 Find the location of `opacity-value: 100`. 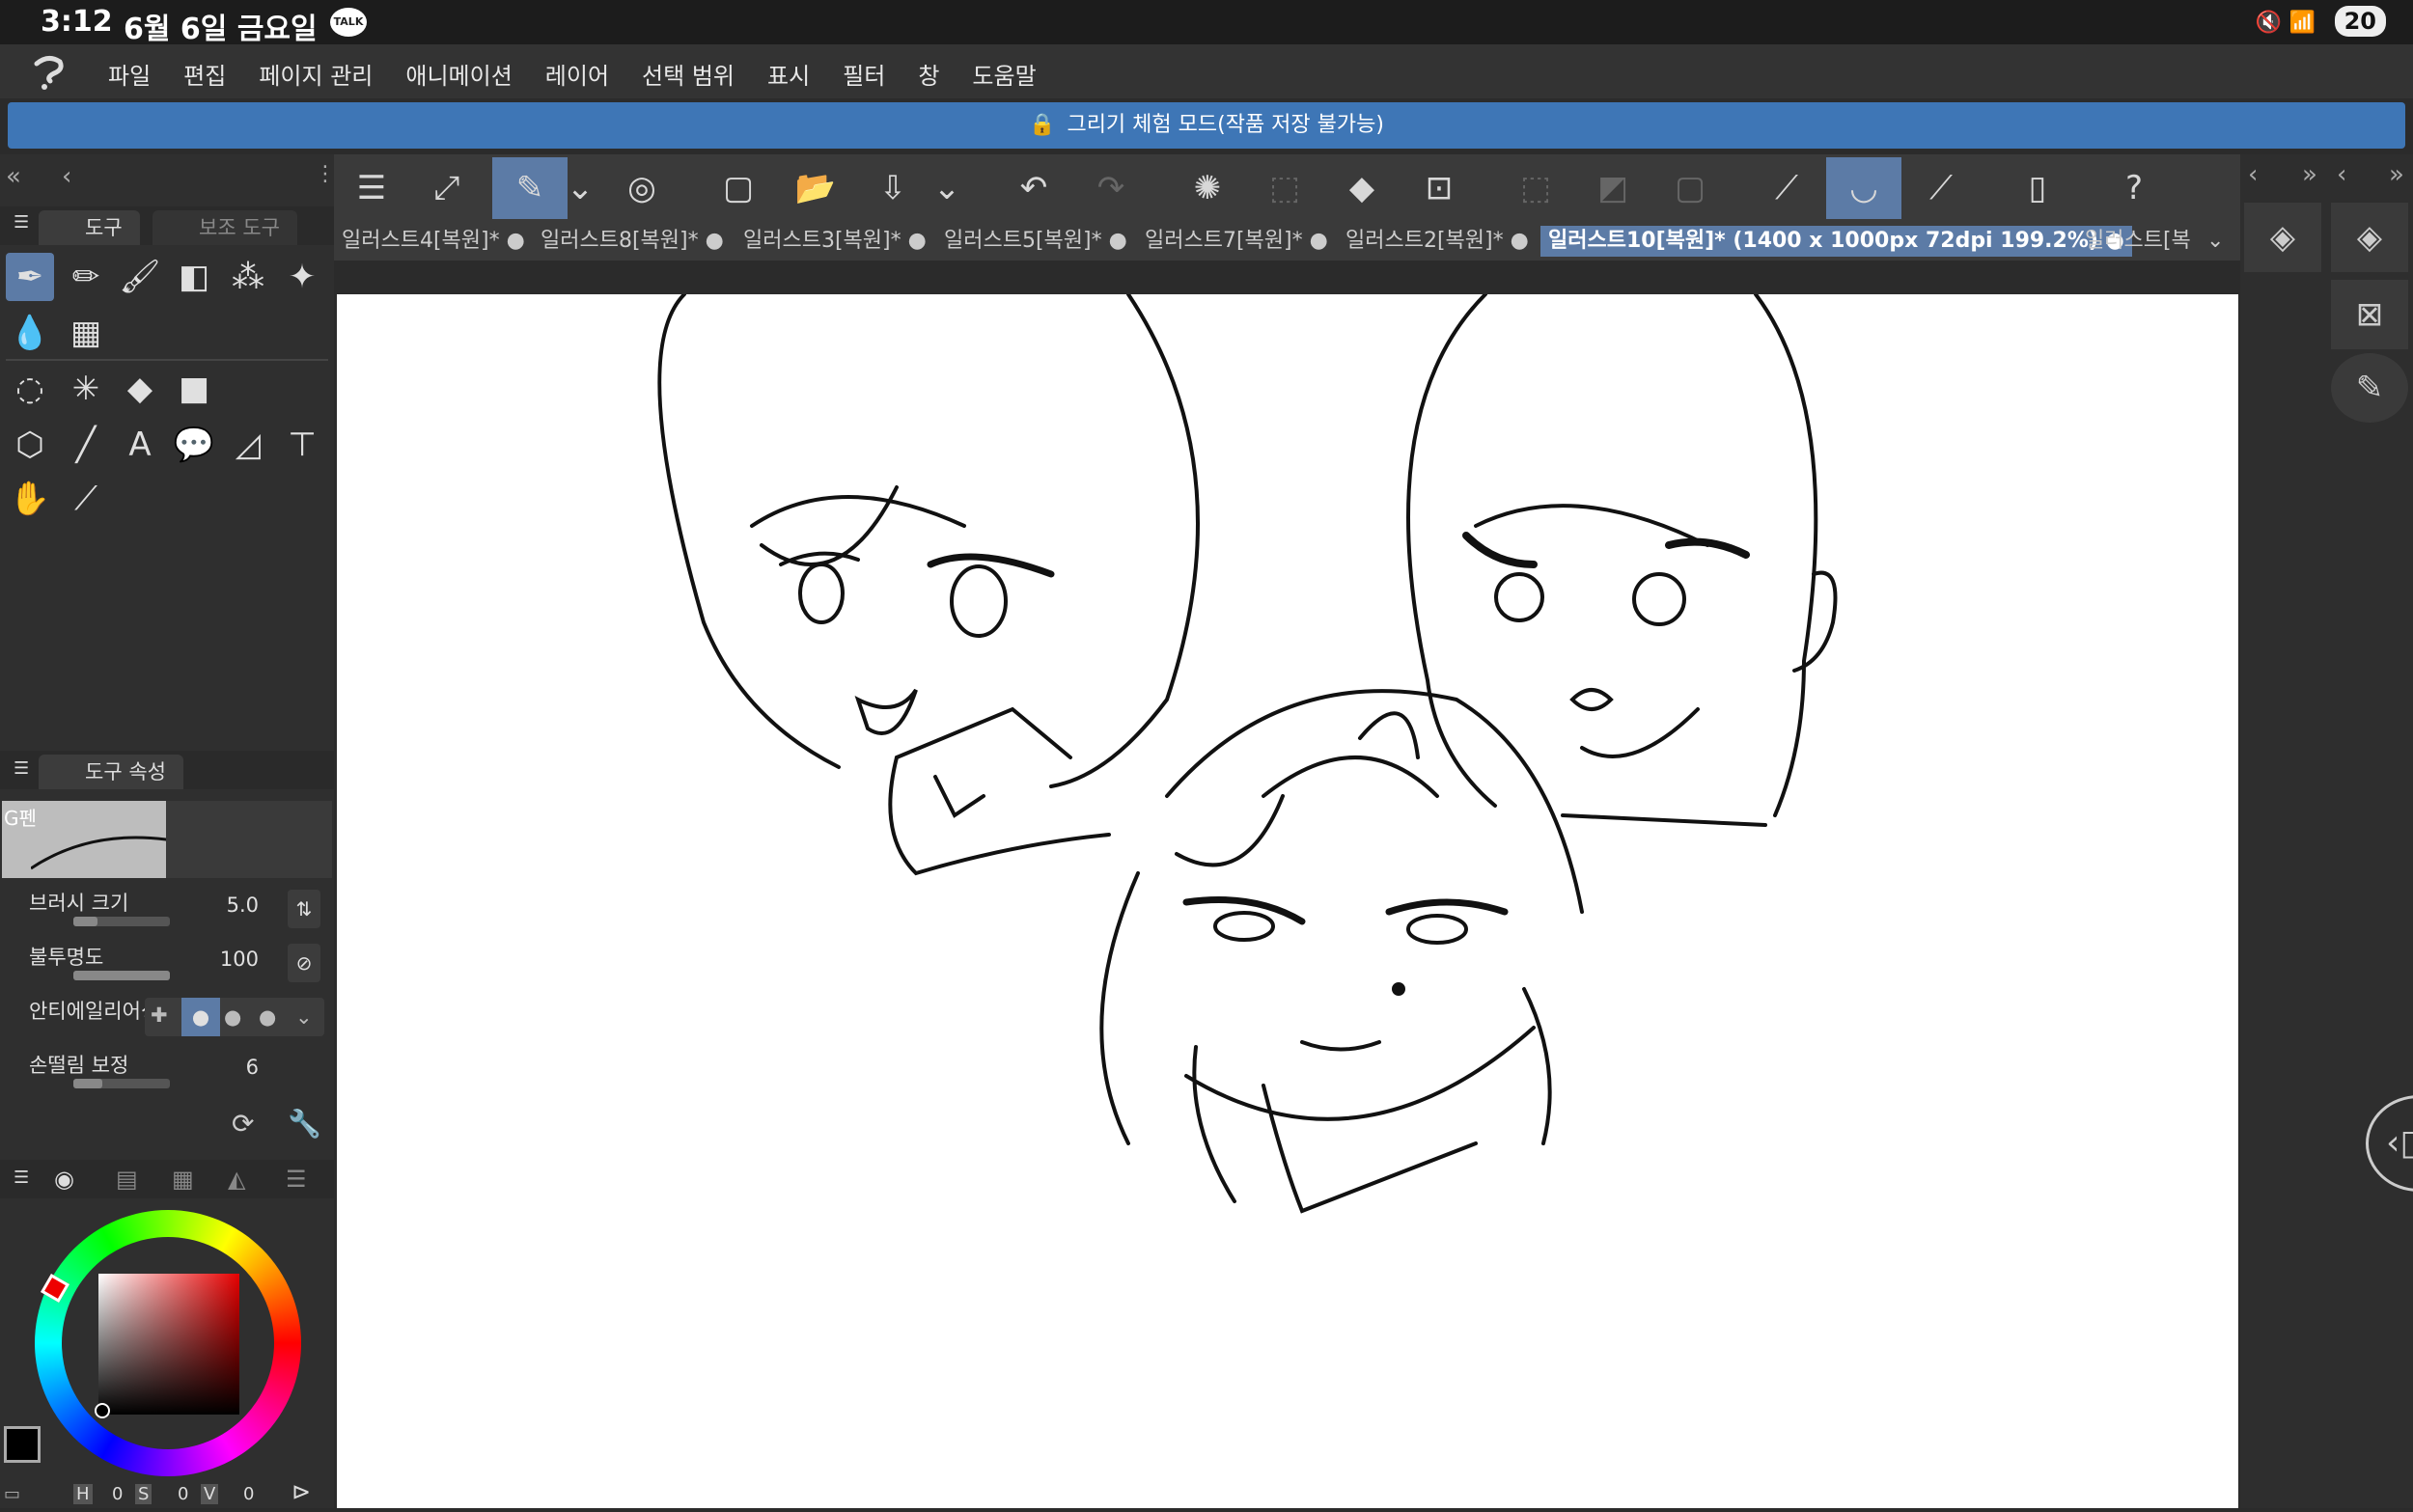

opacity-value: 100 is located at coordinates (239, 959).